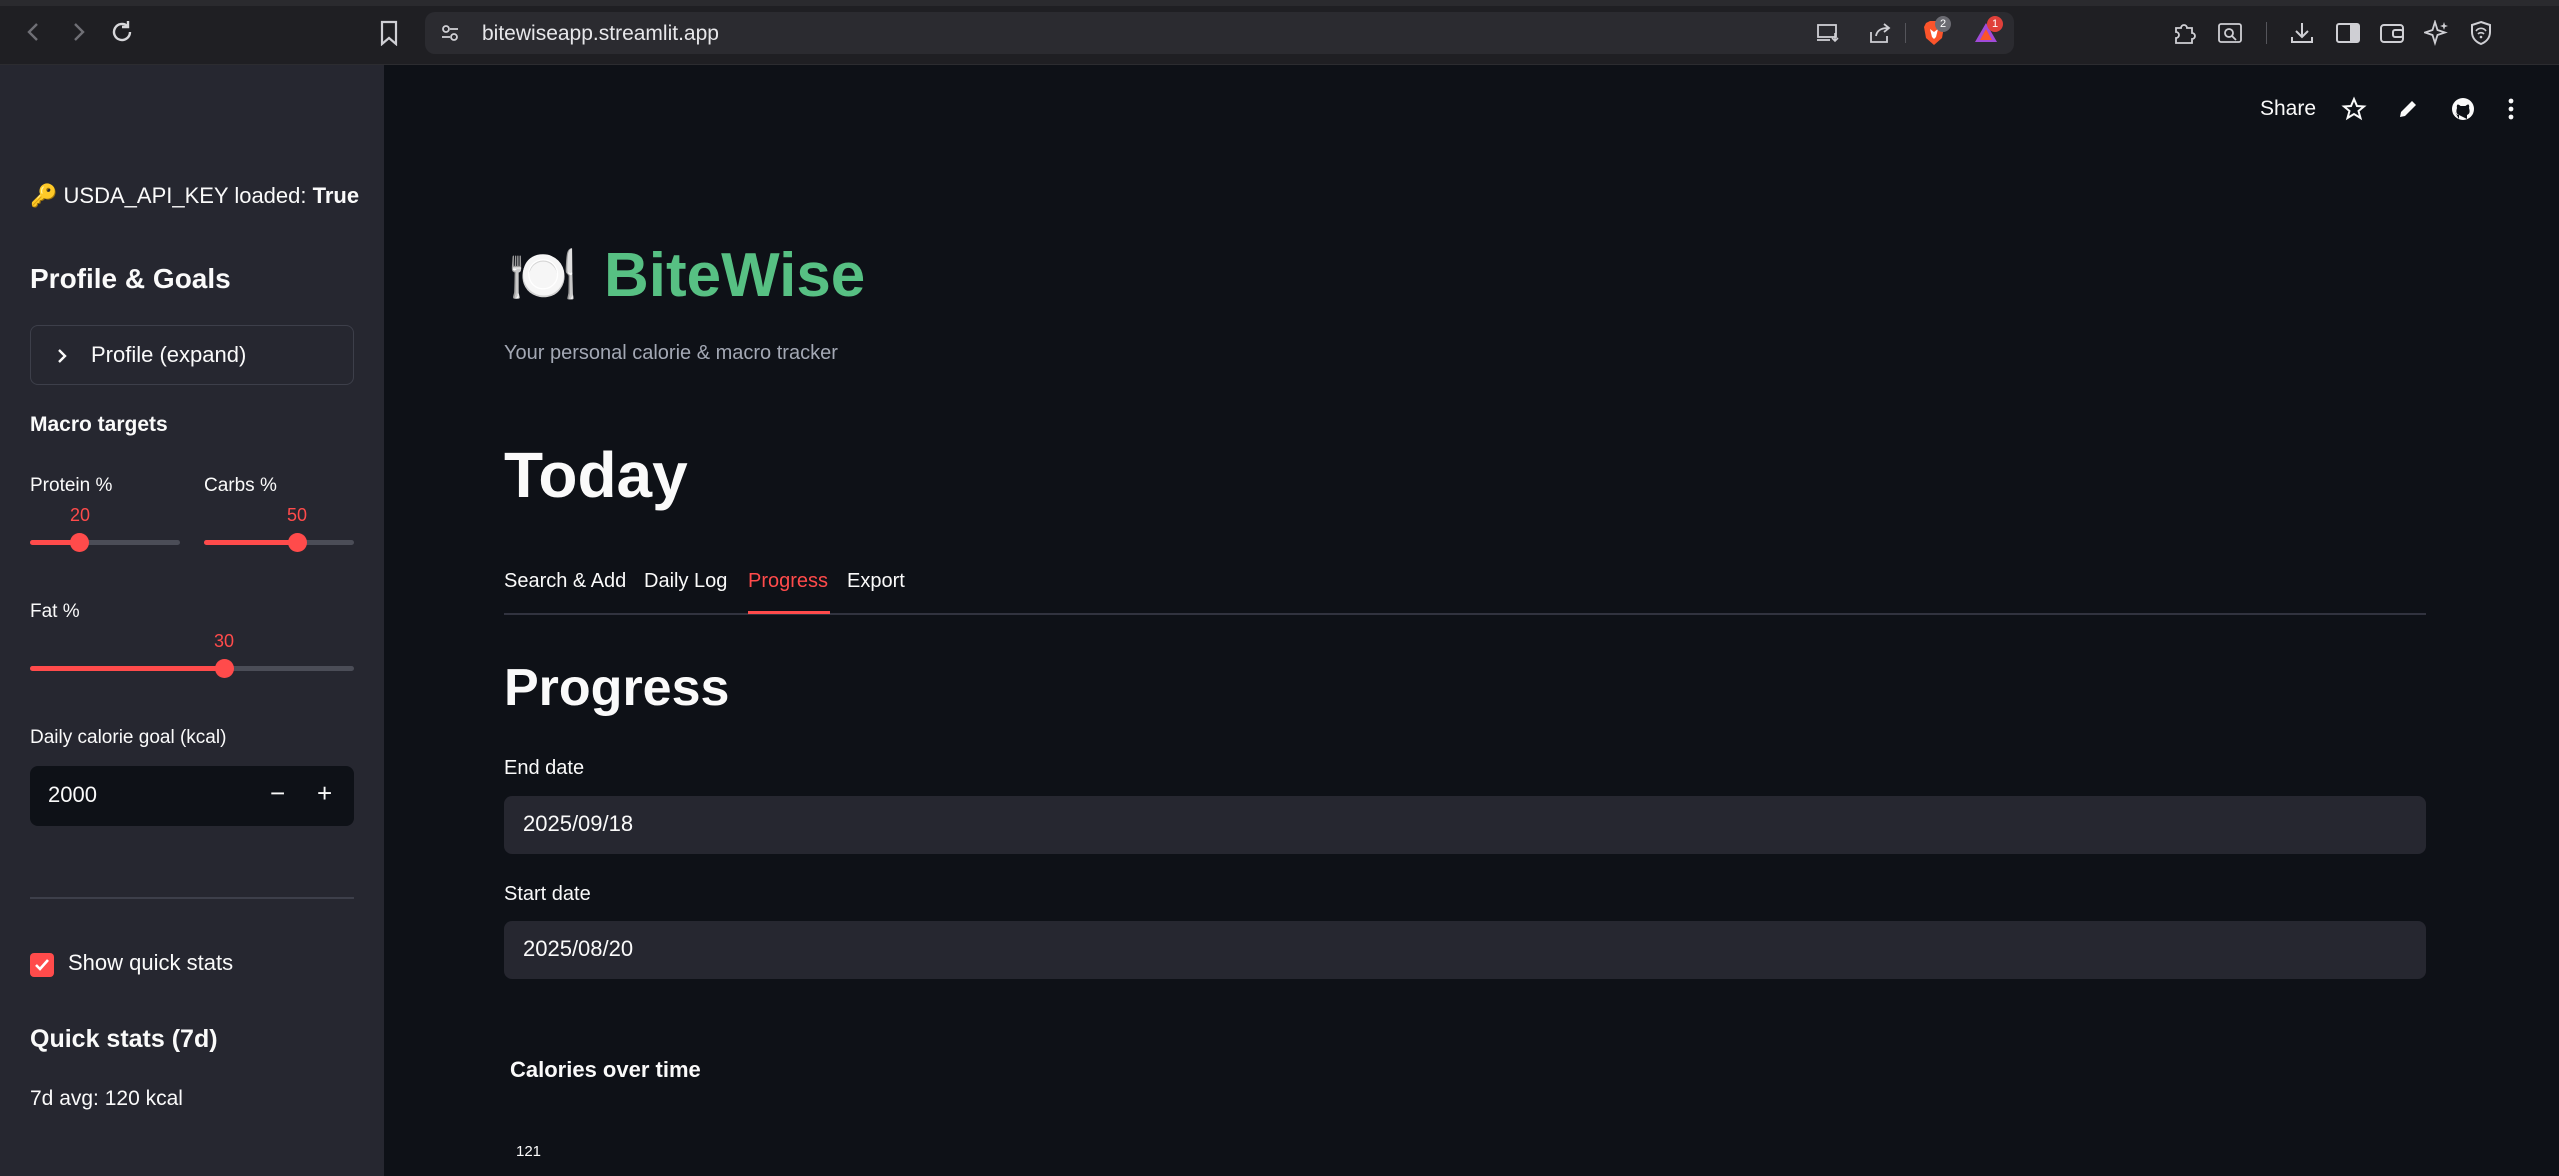 The height and width of the screenshot is (1176, 2559). Describe the element at coordinates (2481, 33) in the screenshot. I see `vpn-icon` at that location.